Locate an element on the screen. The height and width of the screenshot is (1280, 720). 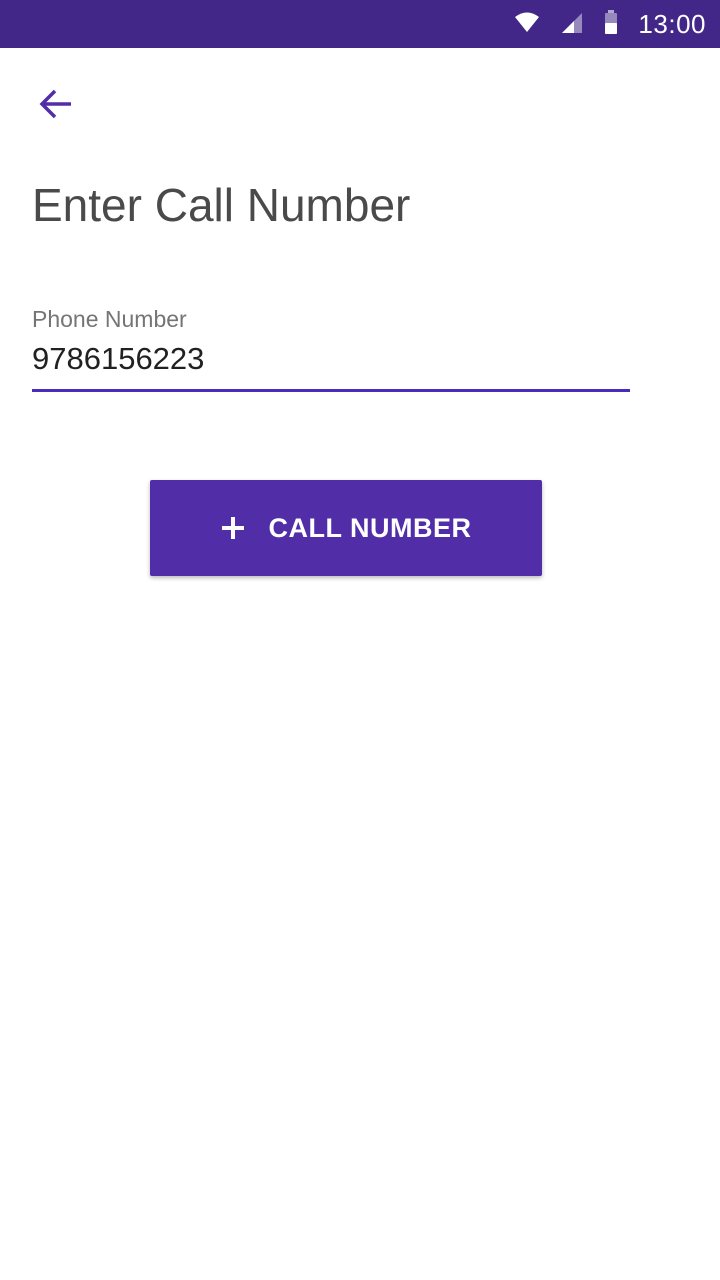
phone-number-input is located at coordinates (331, 366).